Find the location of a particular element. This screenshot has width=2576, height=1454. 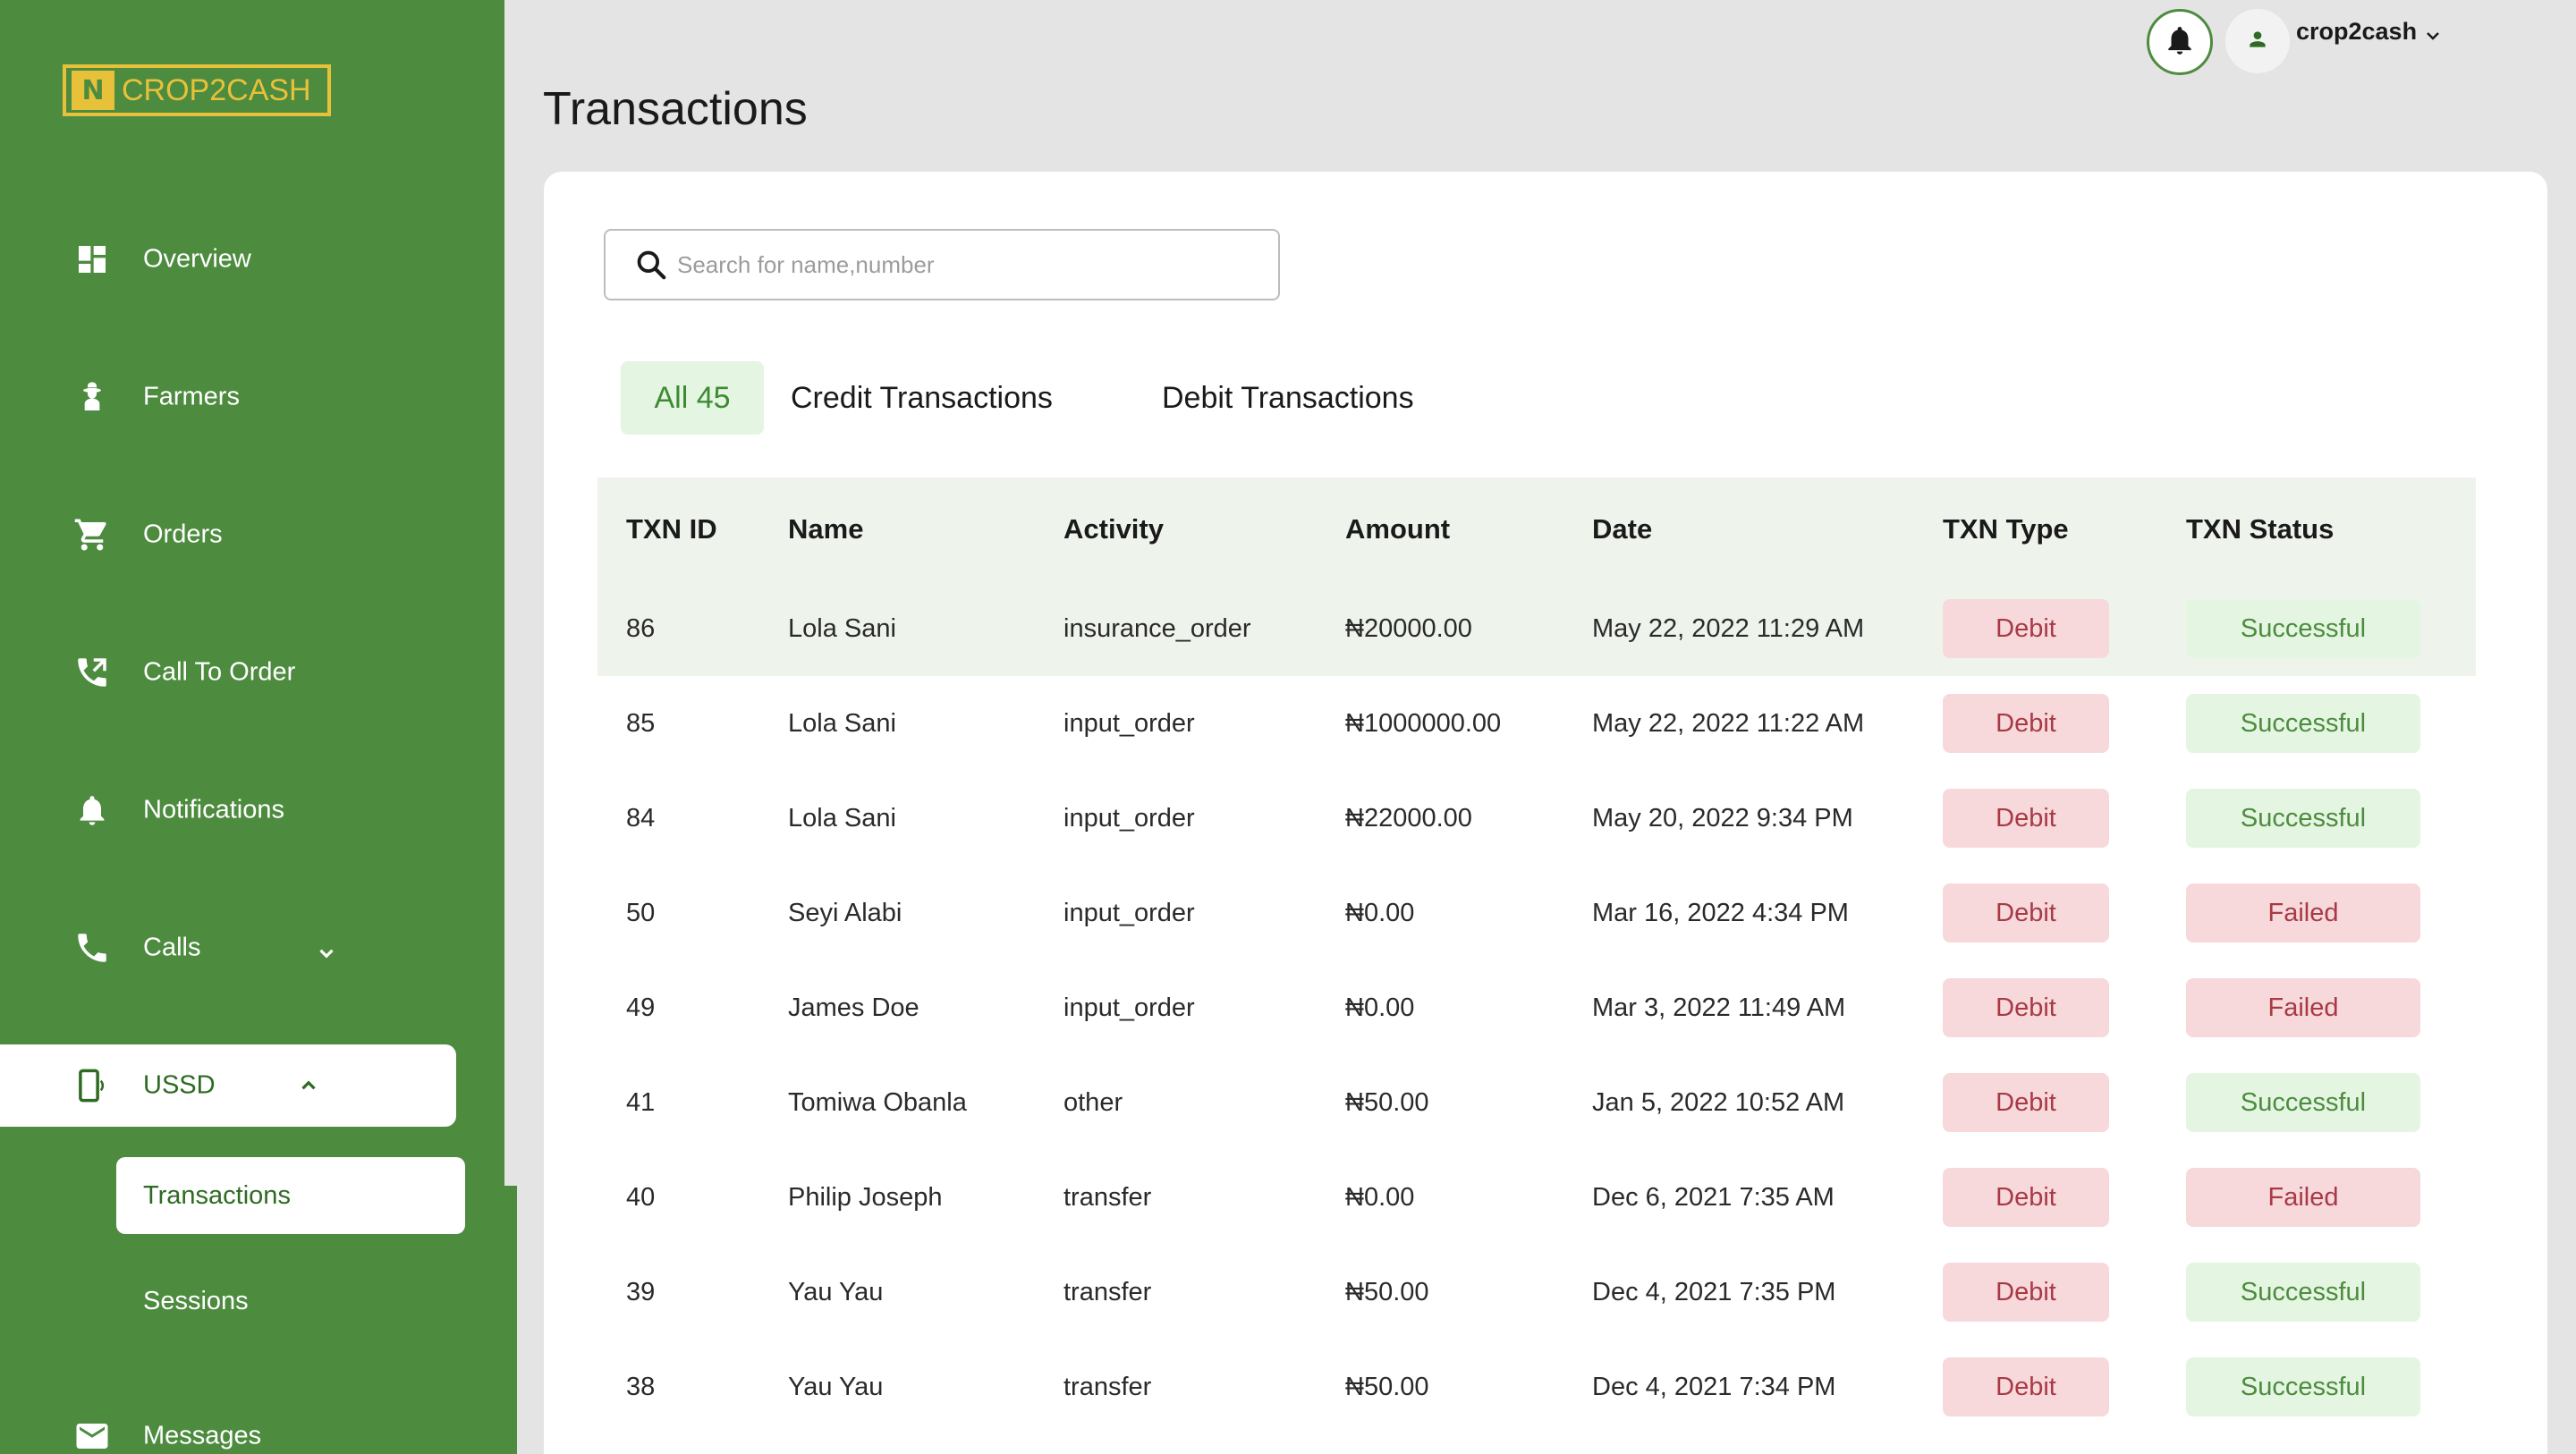

txn-id-cell: 39 is located at coordinates (641, 1291).